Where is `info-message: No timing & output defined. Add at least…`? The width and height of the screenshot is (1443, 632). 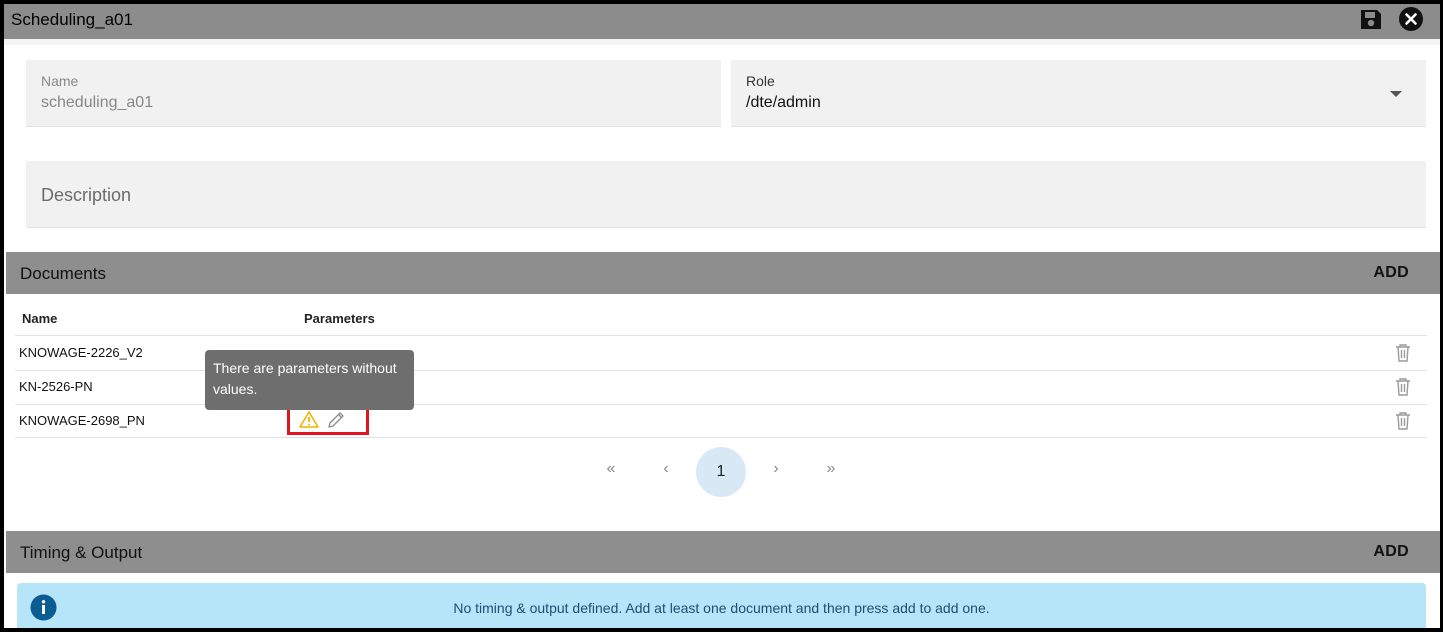 info-message: No timing & output defined. Add at least… is located at coordinates (721, 605).